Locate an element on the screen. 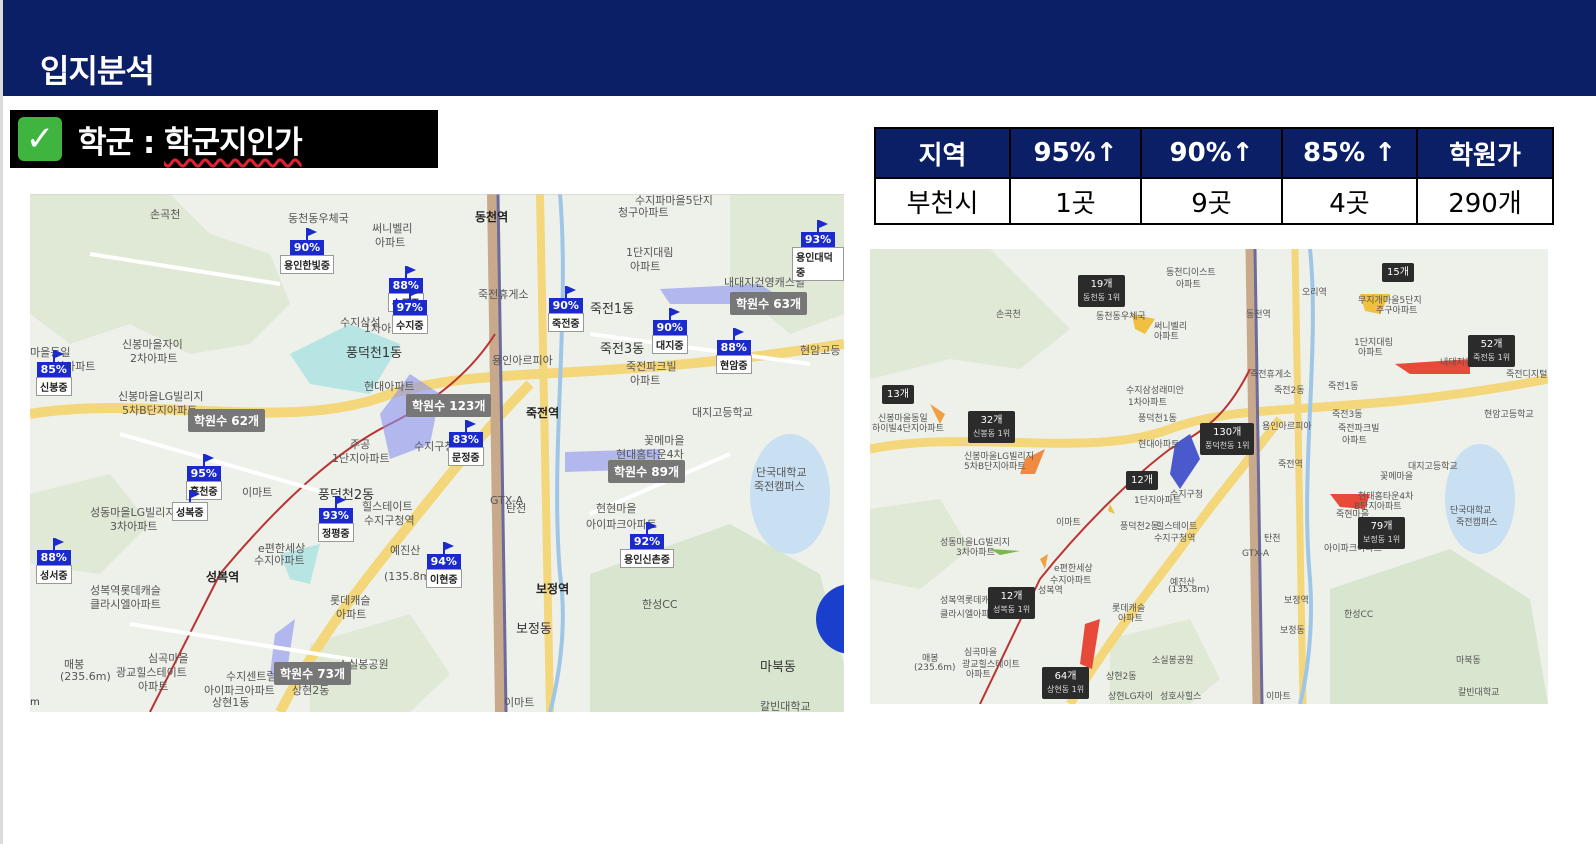 Image resolution: width=1596 pixels, height=844 pixels. map-place-label: 클라시엘아파트 is located at coordinates (125, 604).